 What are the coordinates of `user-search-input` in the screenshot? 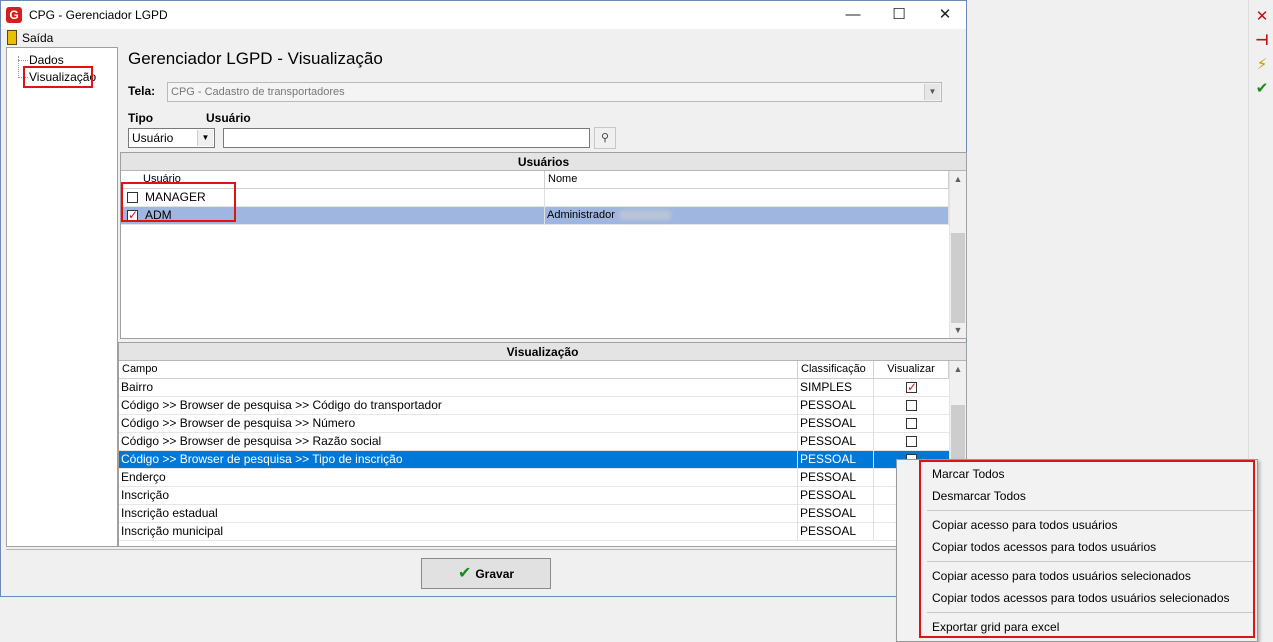 It's located at (406, 138).